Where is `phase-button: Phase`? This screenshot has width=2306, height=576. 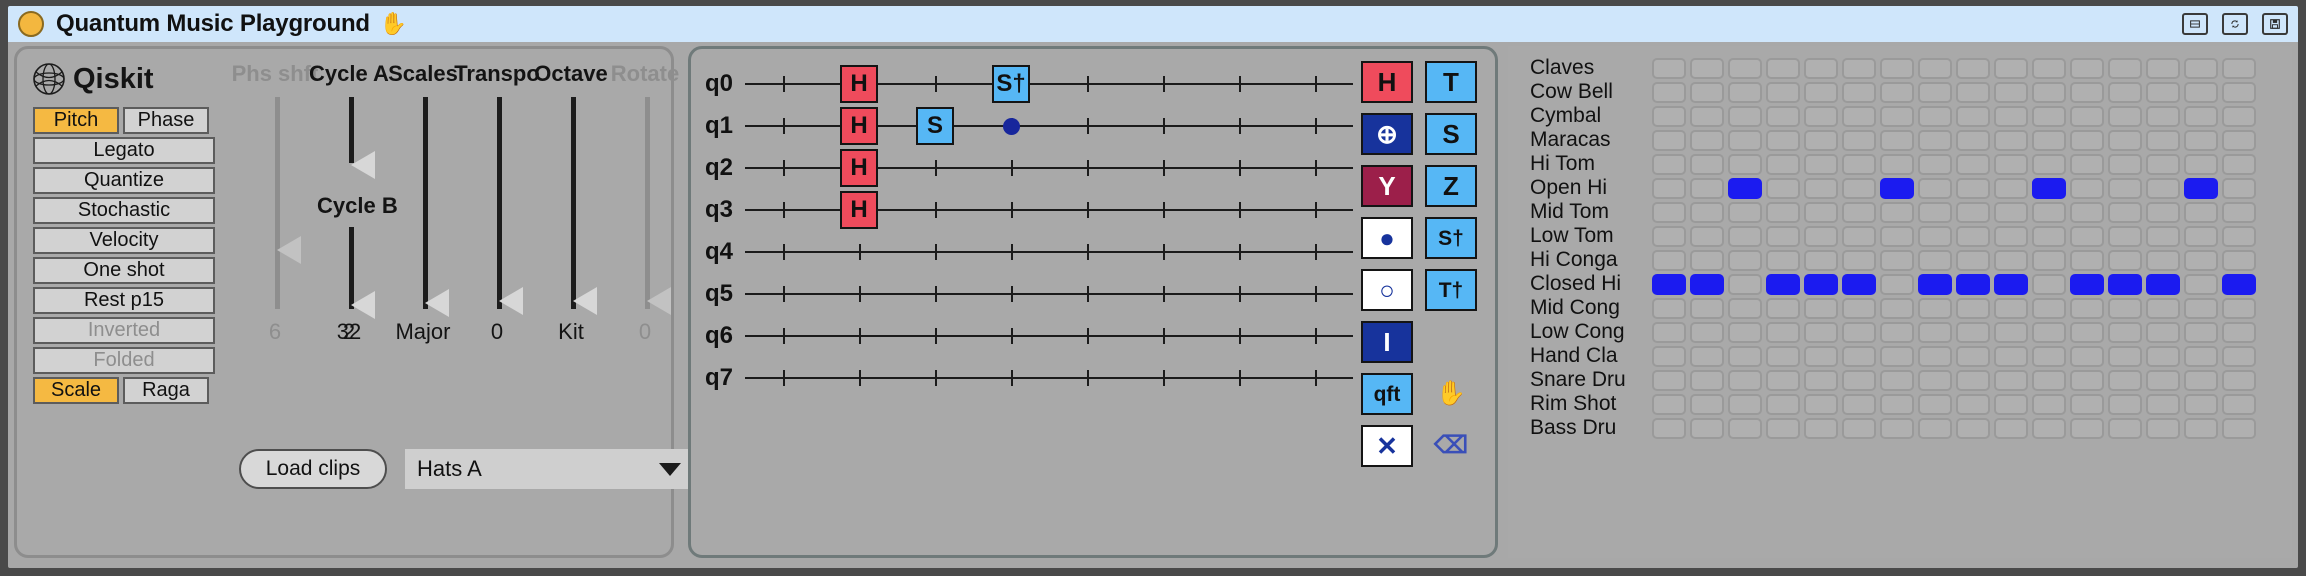 phase-button: Phase is located at coordinates (166, 120).